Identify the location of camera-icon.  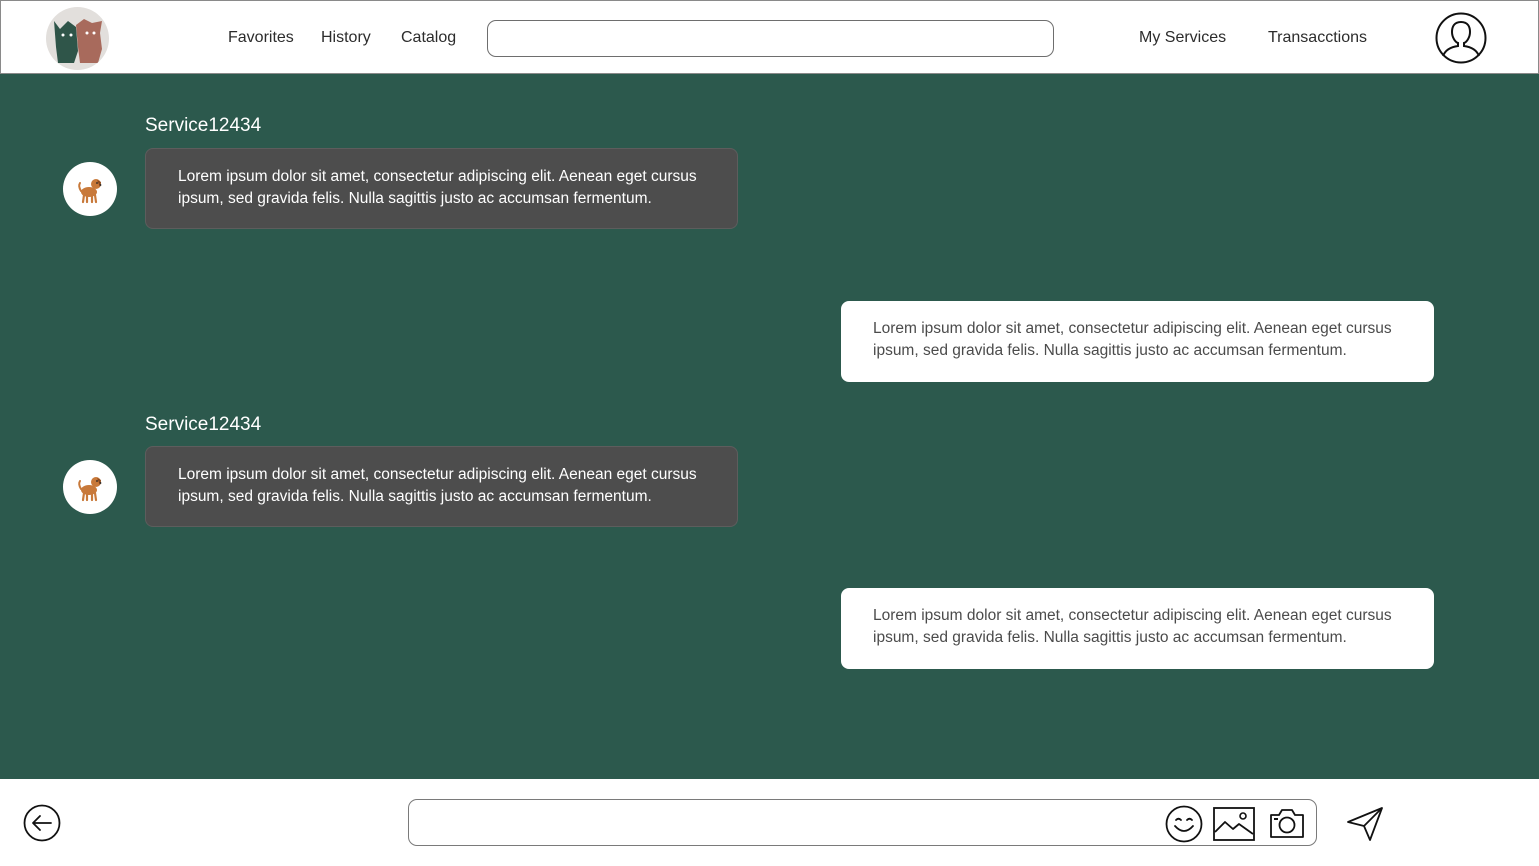
(1287, 823).